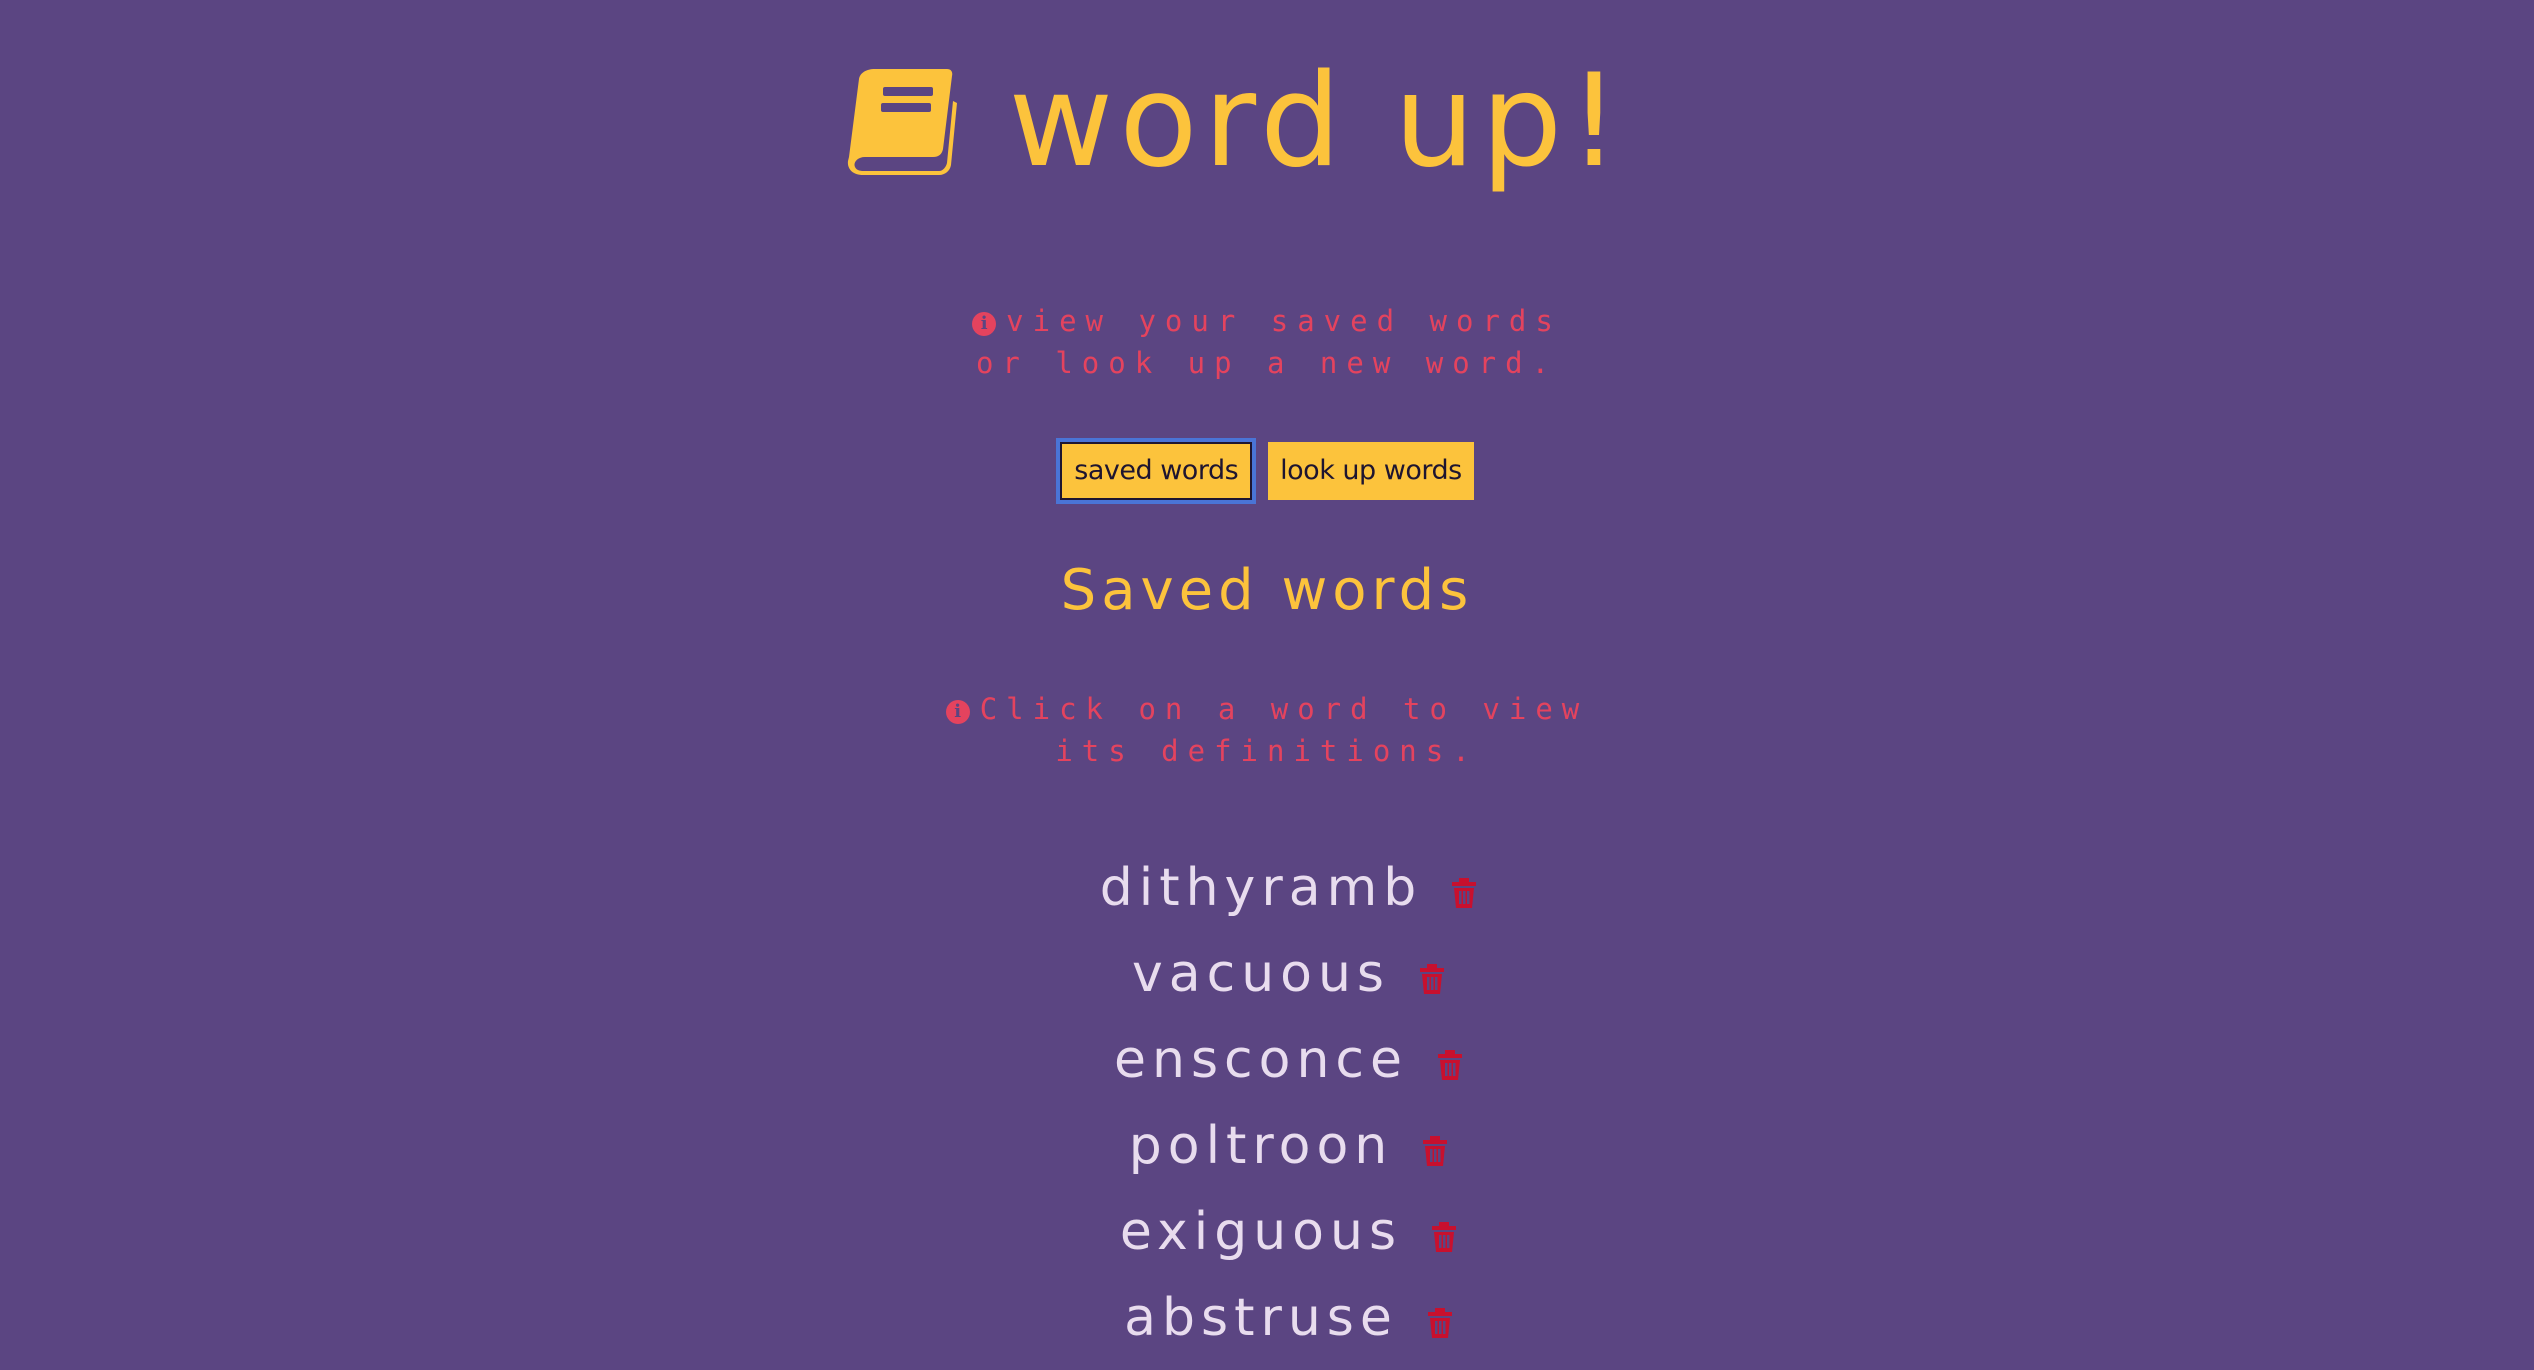 This screenshot has width=2534, height=1370. I want to click on saved-word: poltroon, so click(1261, 1146).